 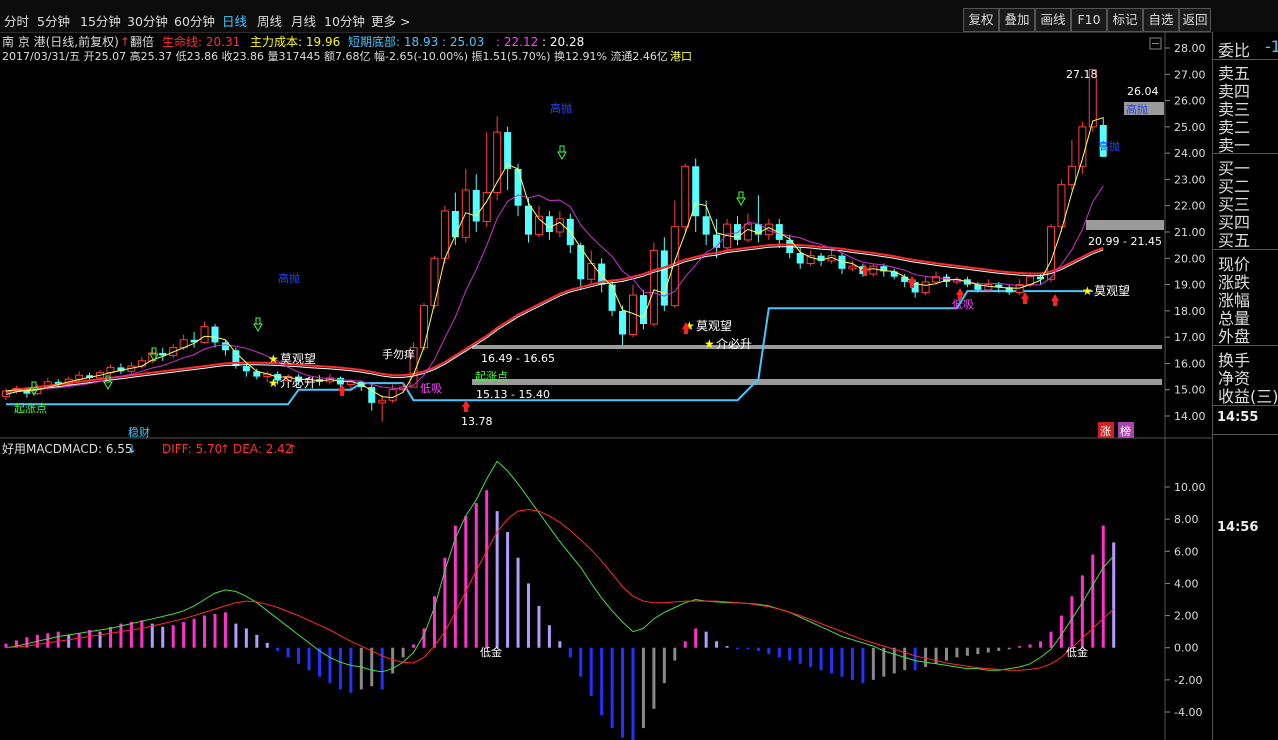 I want to click on short-bottom-label: 短期底部: 18.93 : 25.03, so click(x=416, y=41).